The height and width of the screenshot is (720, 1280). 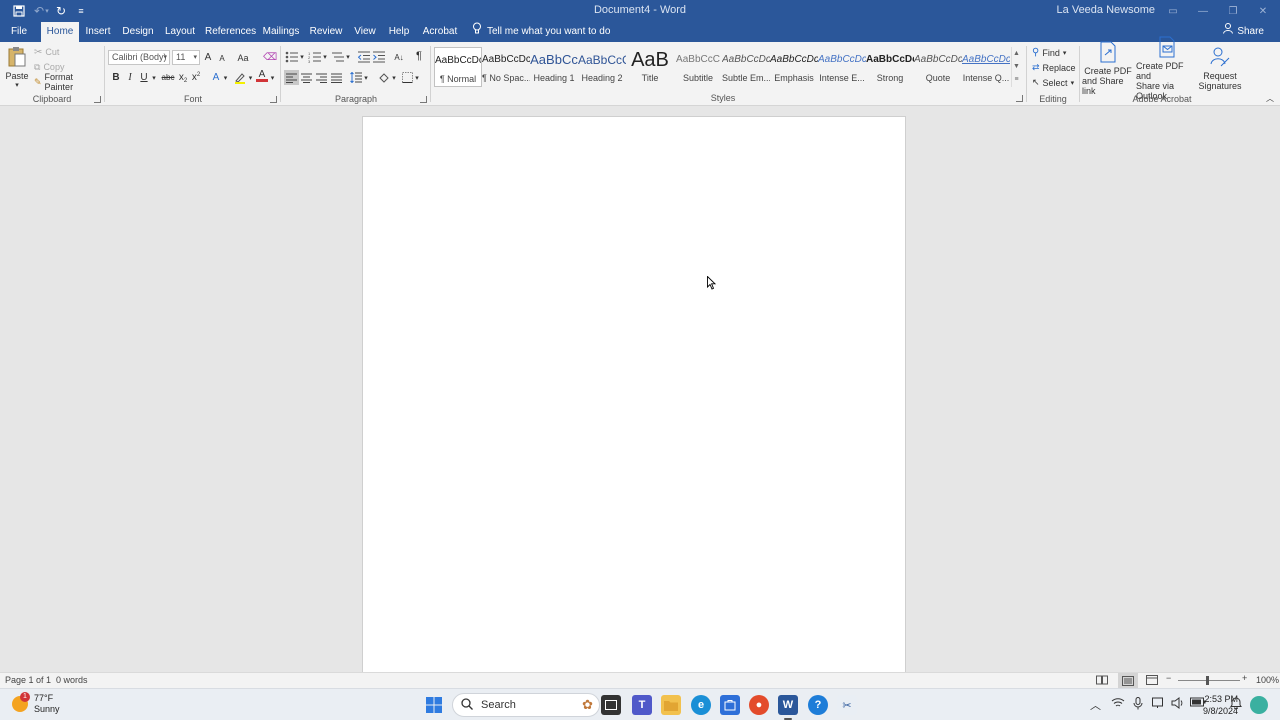 I want to click on tab-view: View, so click(x=365, y=32).